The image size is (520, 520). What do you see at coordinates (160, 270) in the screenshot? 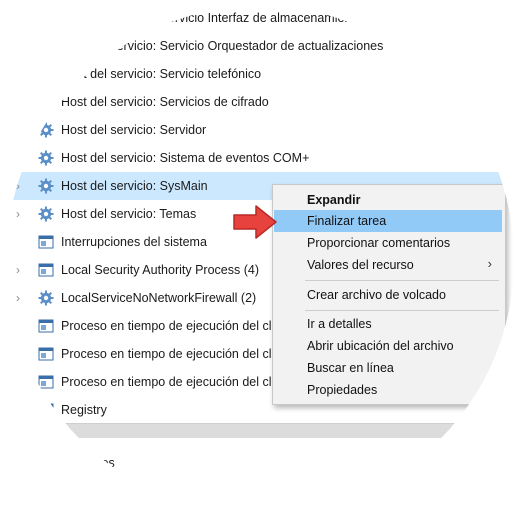
I see `process-name: Local Security Authority Process (4)` at bounding box center [160, 270].